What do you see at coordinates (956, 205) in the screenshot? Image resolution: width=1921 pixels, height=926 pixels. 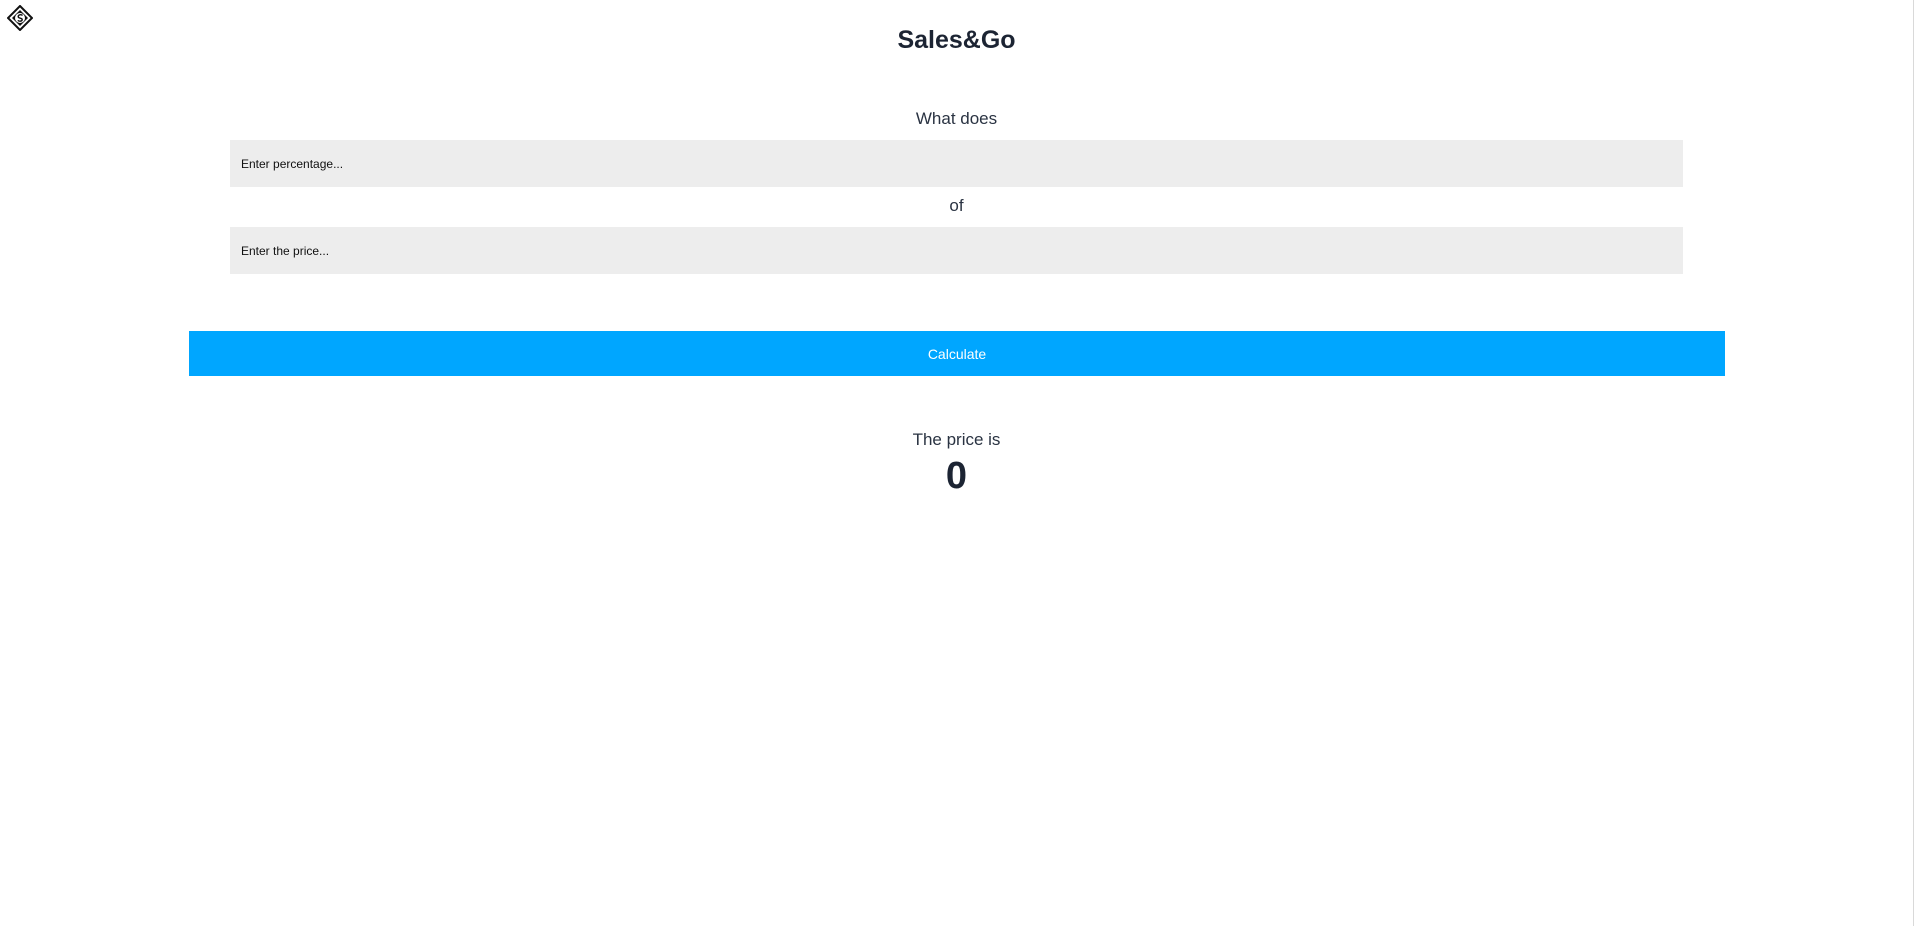 I see `of-label: of` at bounding box center [956, 205].